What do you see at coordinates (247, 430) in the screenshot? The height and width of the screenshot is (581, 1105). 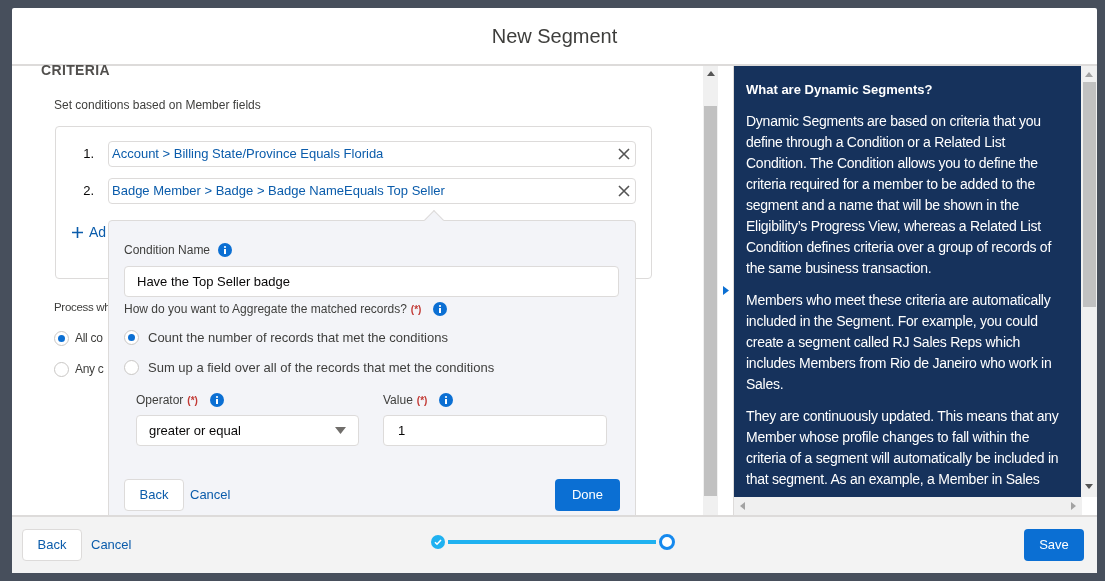 I see `operator-select: greater or equal` at bounding box center [247, 430].